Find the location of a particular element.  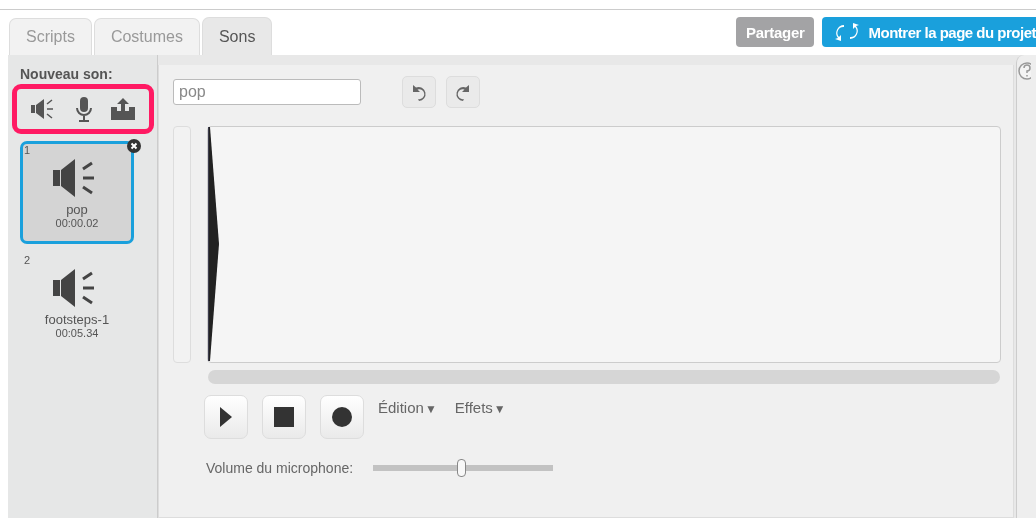

redo-button is located at coordinates (463, 92).